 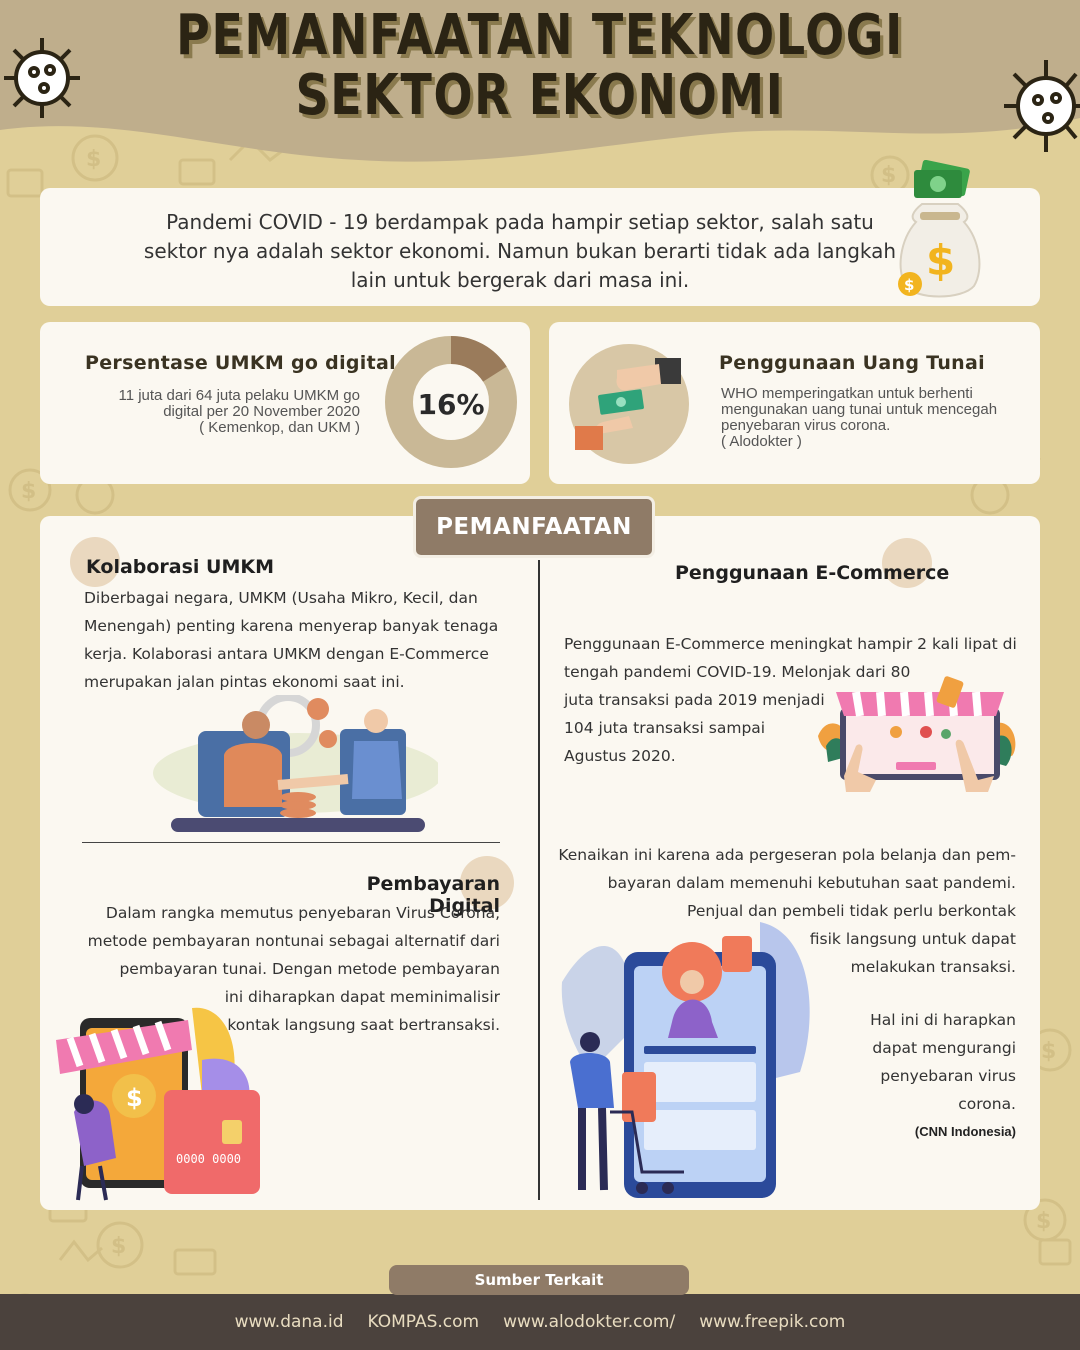 I want to click on page-title: PEMANFAATAN TEKNOLOGI SEKTOR EKONOMI, so click(x=540, y=66).